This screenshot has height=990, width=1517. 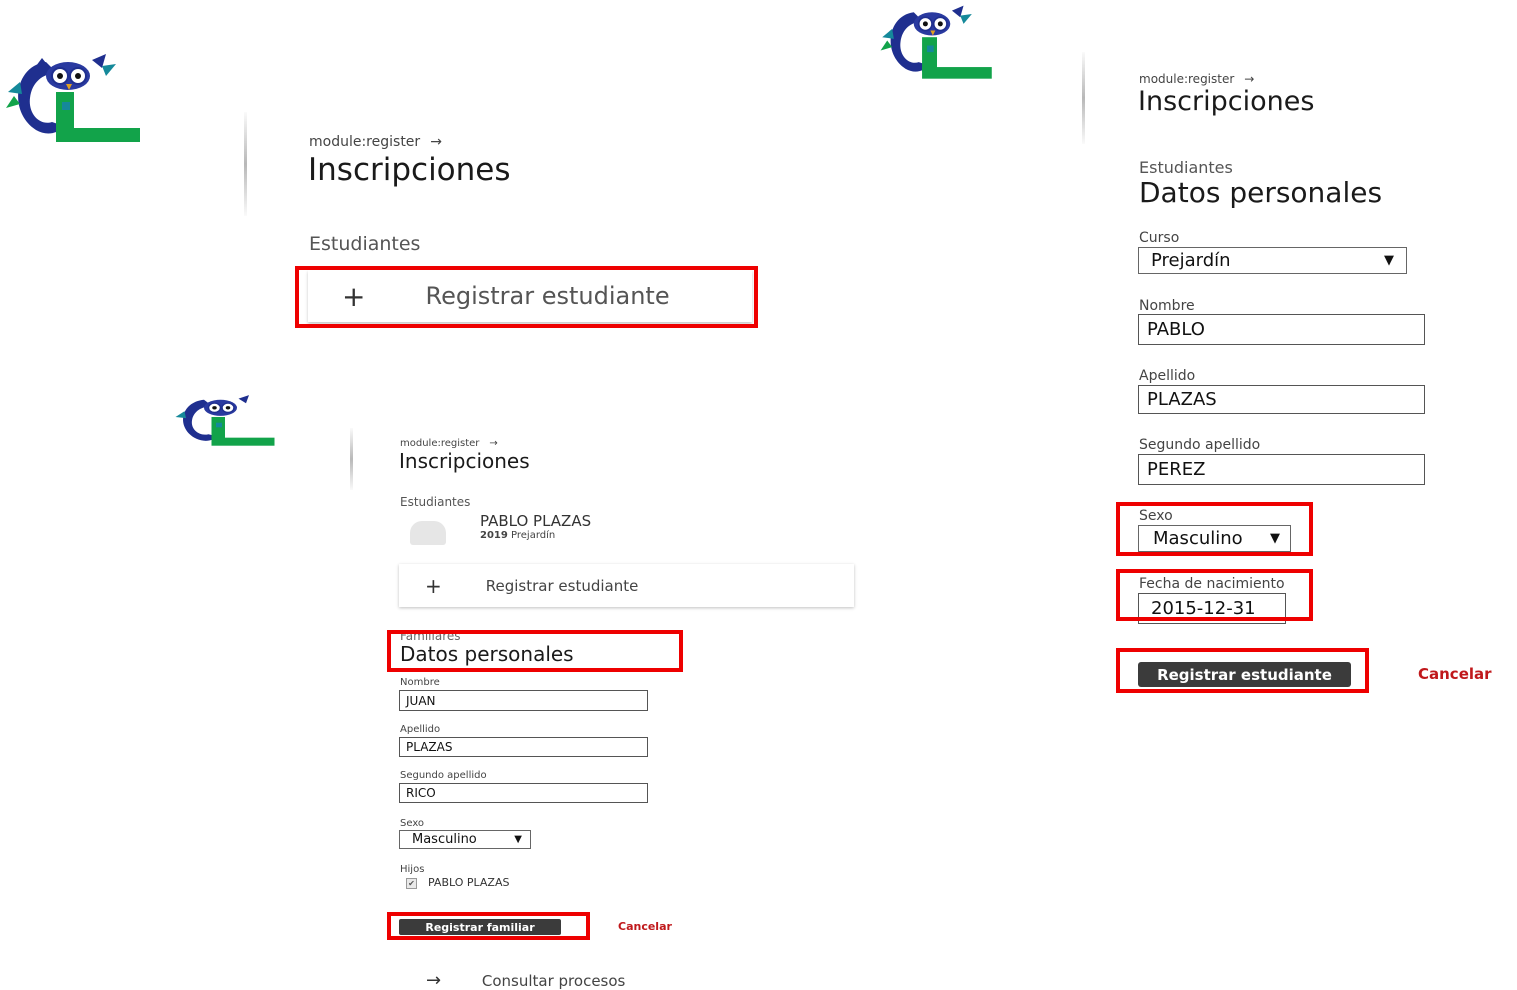 I want to click on nombre-field: JUAN, so click(x=523, y=700).